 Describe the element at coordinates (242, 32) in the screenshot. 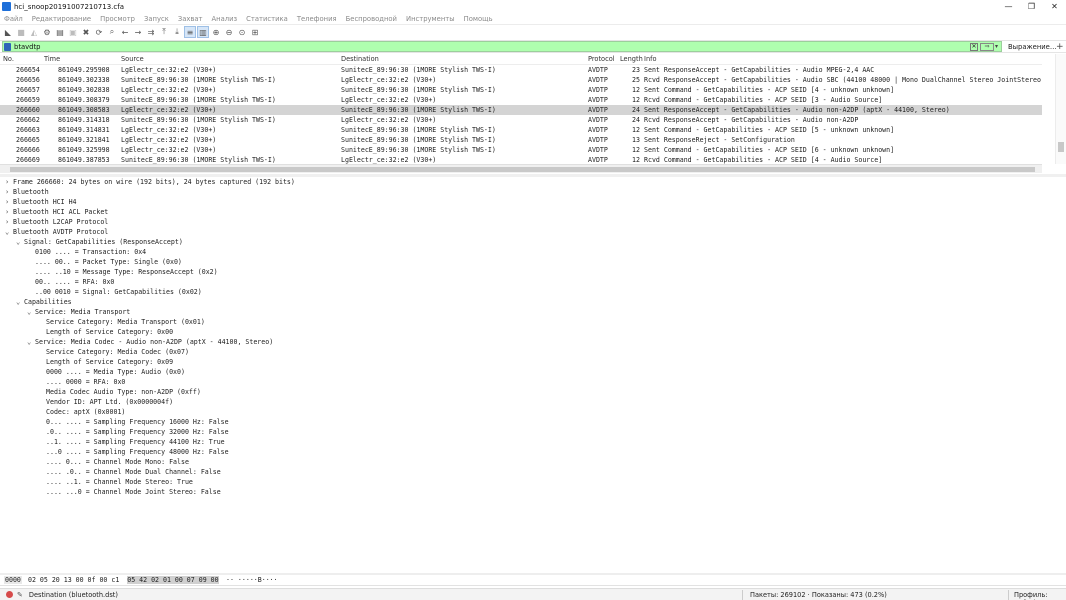

I see `zoom-normal-icon: ⊙` at that location.